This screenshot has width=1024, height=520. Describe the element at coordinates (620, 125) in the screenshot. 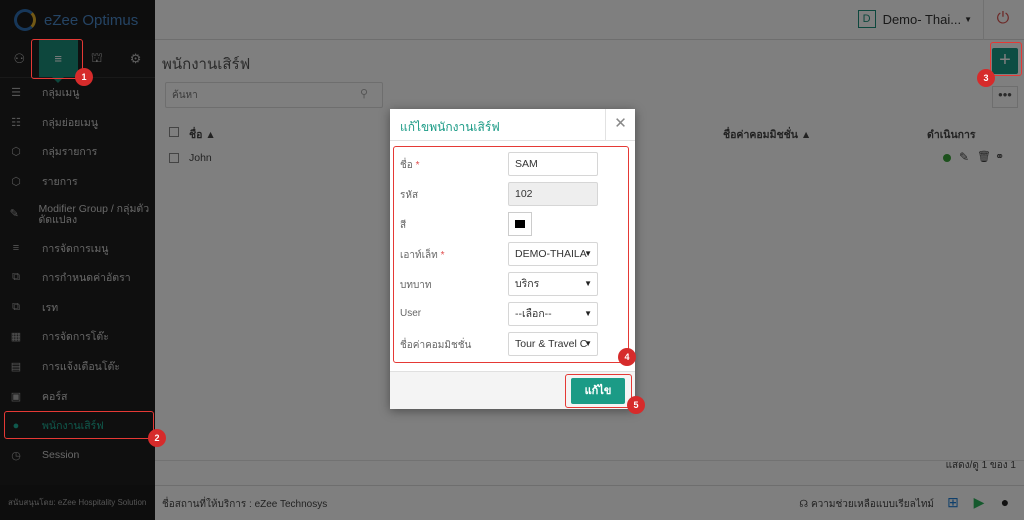

I see `close-icon: ✕` at that location.